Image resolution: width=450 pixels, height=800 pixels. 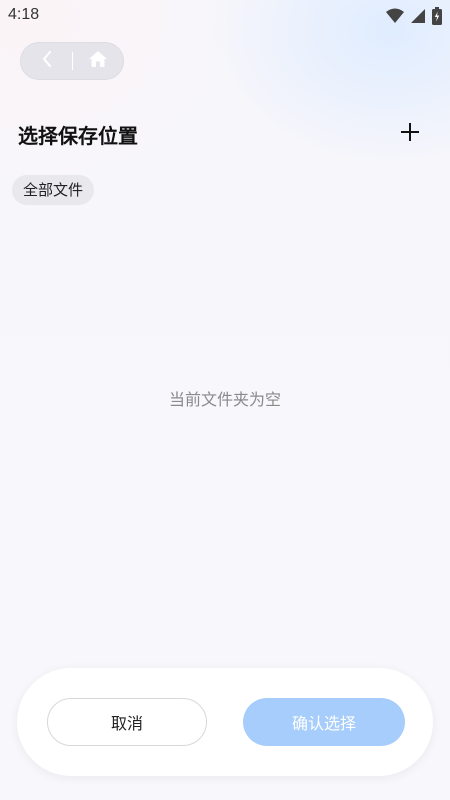 I want to click on nav-capsule, so click(x=72, y=61).